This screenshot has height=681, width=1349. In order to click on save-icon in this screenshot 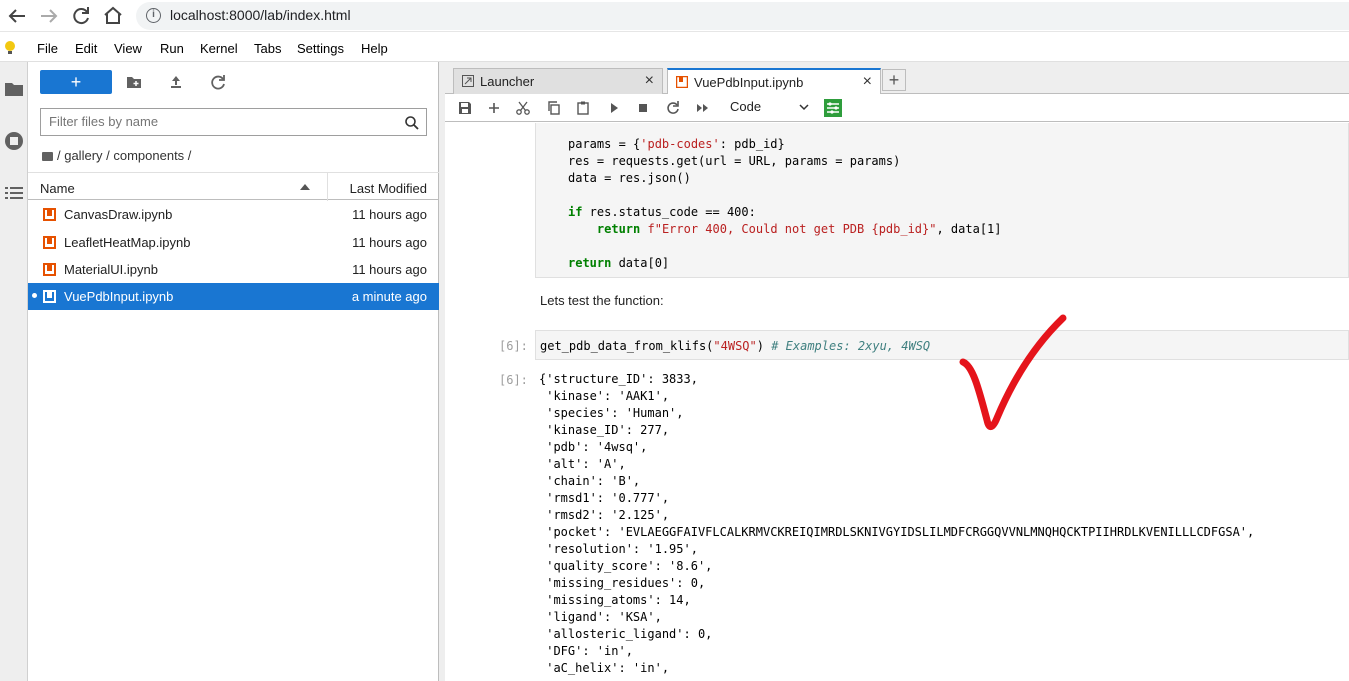, I will do `click(465, 108)`.